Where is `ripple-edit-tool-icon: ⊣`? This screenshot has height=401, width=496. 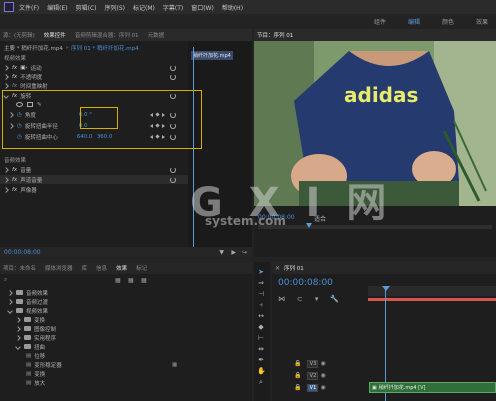
ripple-edit-tool-icon: ⊣ is located at coordinates (261, 294).